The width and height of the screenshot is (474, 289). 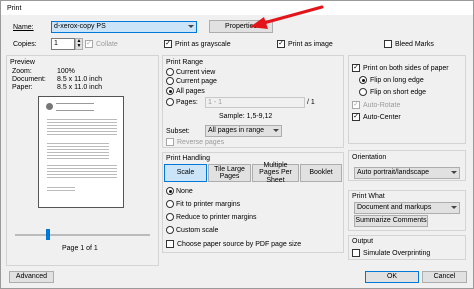 I want to click on bleed-marks-checkbox, so click(x=388, y=44).